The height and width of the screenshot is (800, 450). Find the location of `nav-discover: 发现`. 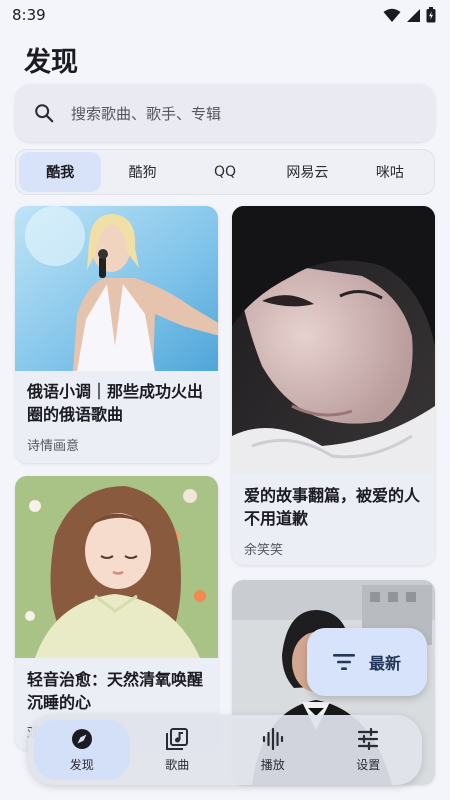

nav-discover: 发现 is located at coordinates (82, 750).